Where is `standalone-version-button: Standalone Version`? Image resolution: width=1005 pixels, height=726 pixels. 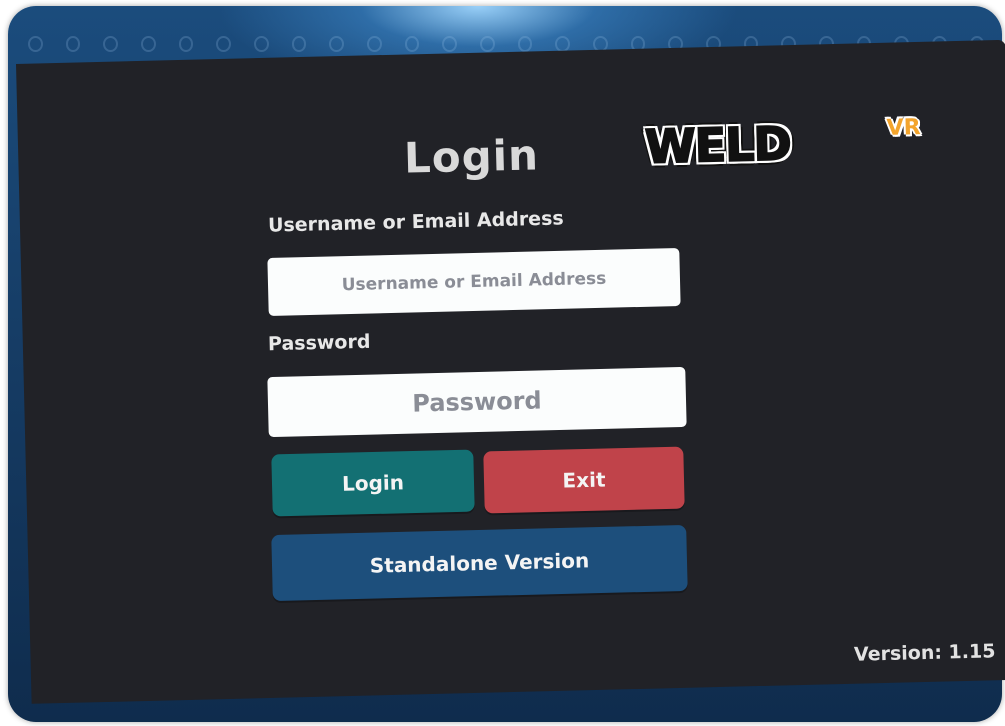 standalone-version-button: Standalone Version is located at coordinates (479, 563).